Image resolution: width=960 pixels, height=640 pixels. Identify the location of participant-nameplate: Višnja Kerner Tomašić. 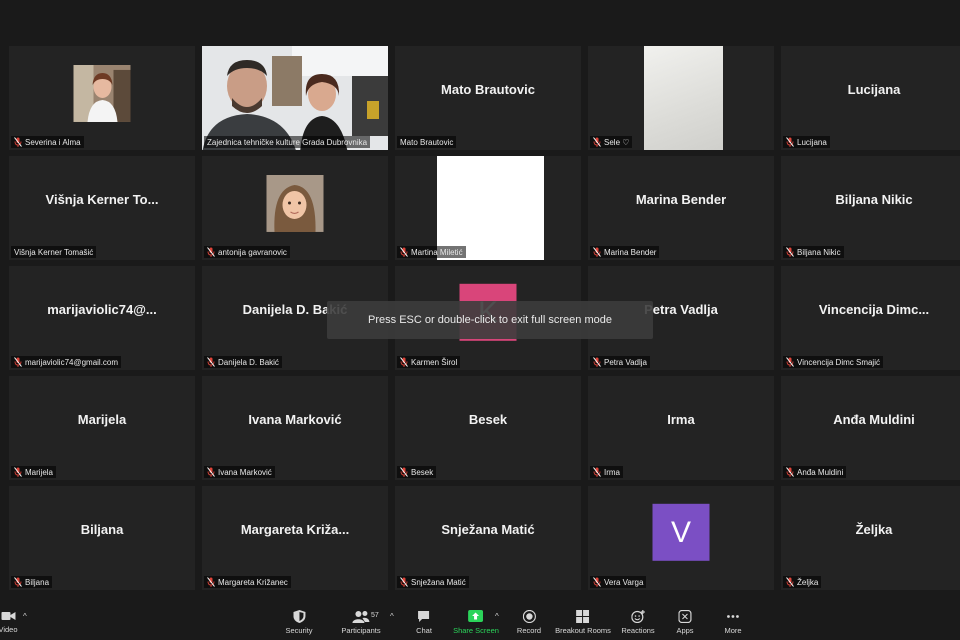
(54, 252).